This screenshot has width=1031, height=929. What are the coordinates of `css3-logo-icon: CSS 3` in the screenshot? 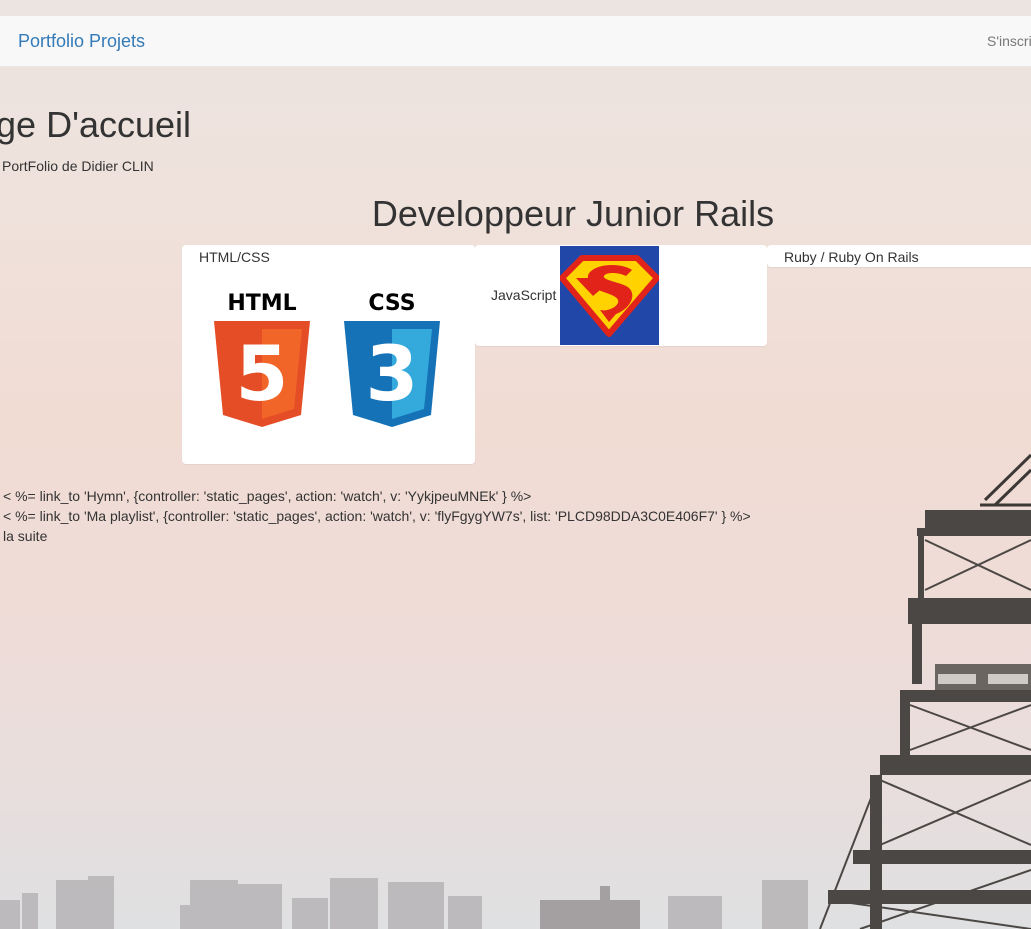 It's located at (392, 359).